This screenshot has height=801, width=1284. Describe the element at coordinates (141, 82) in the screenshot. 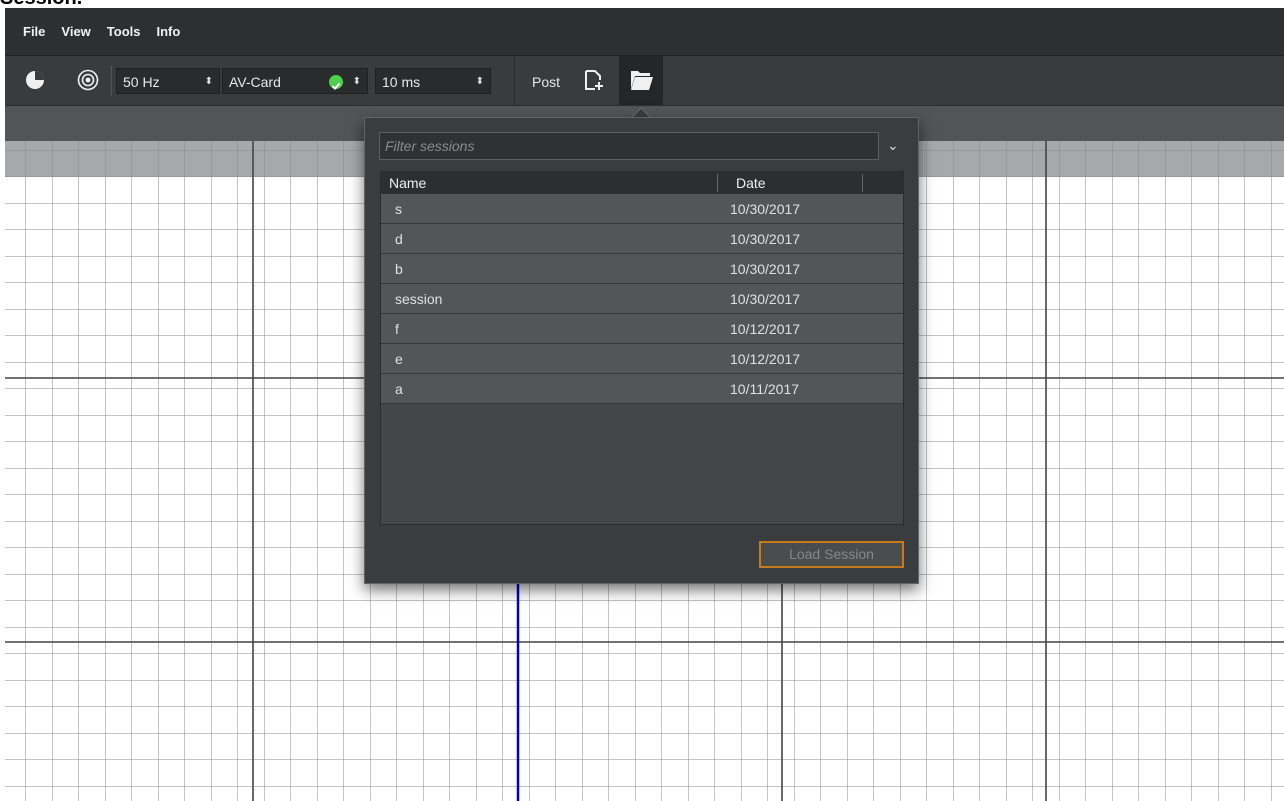

I see `frequency-value: 50 Hz` at that location.